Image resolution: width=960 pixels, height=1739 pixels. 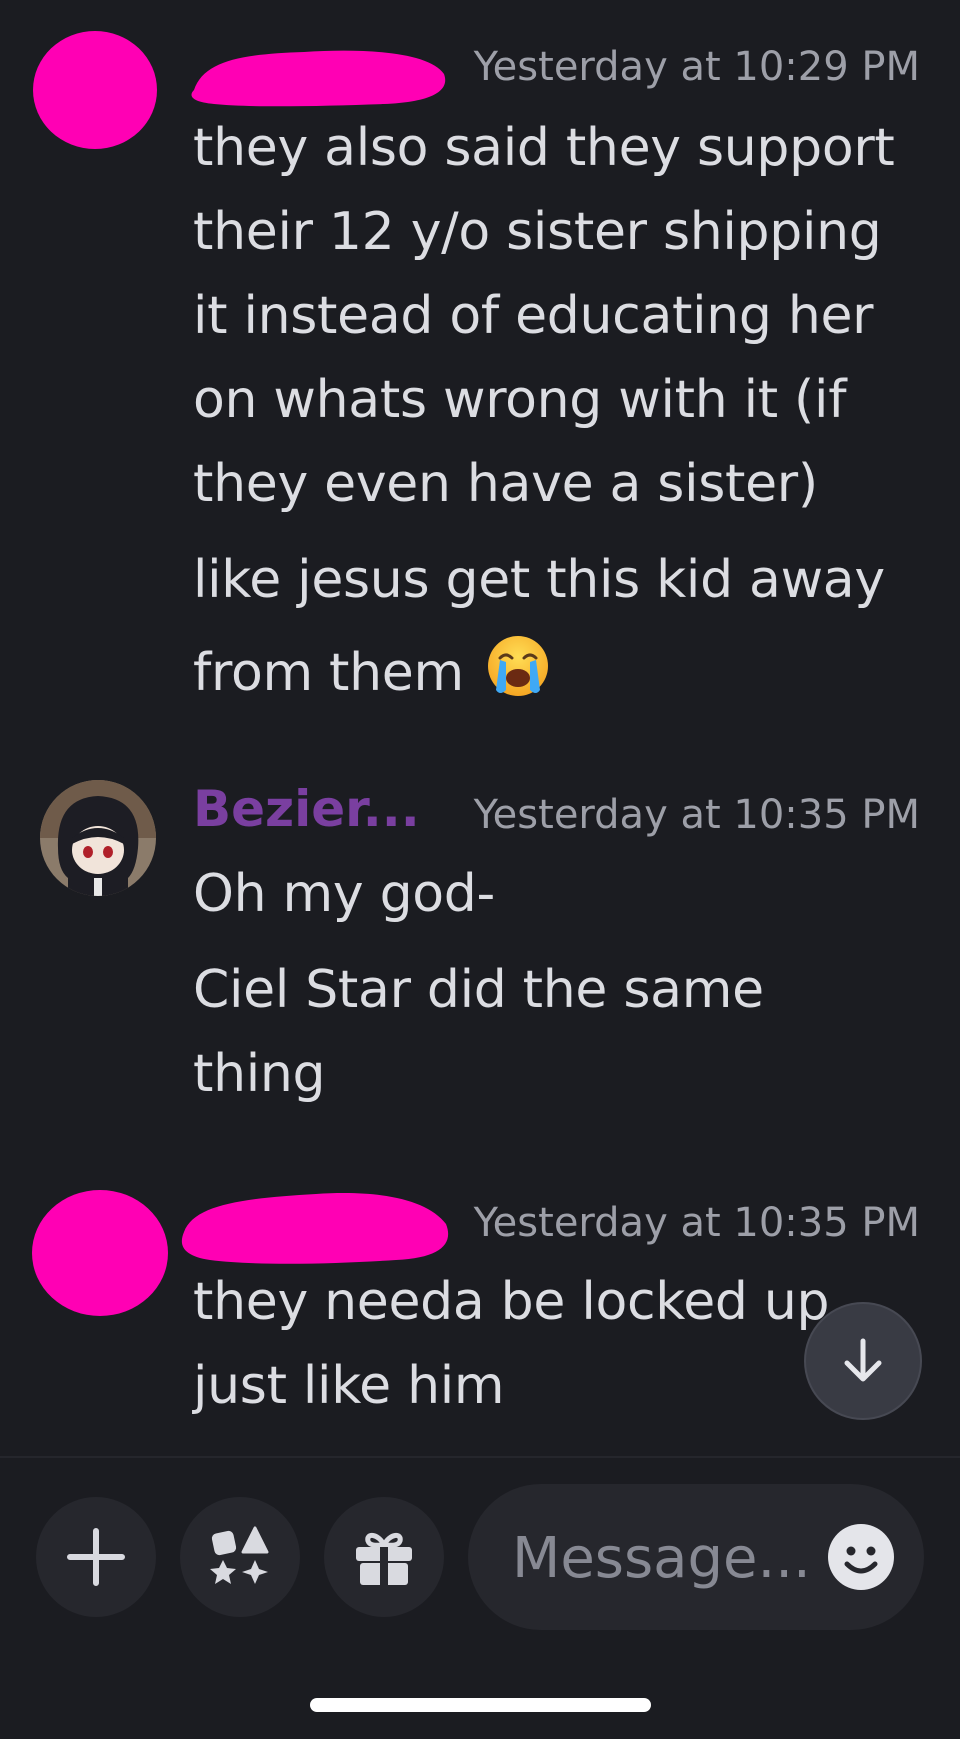 I want to click on gift-button, so click(x=384, y=1557).